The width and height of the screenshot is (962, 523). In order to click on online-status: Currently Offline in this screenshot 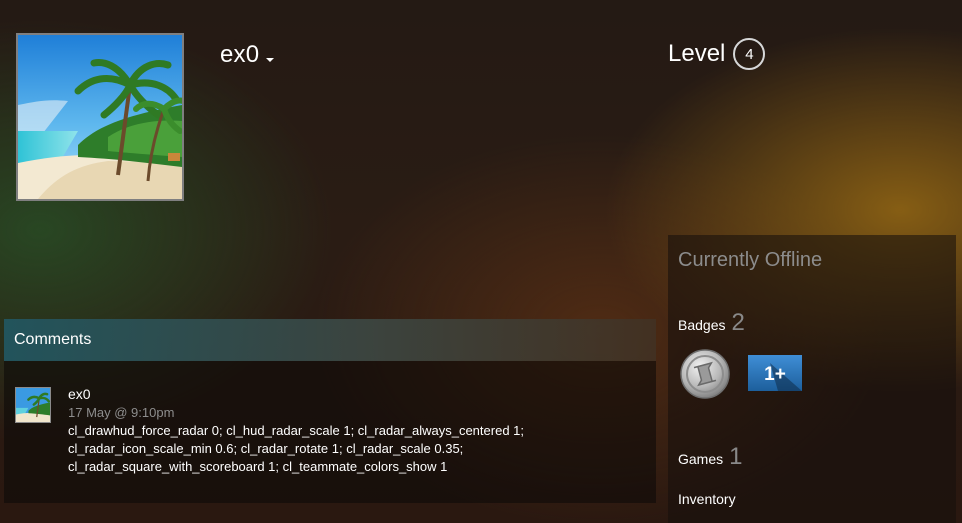, I will do `click(750, 260)`.